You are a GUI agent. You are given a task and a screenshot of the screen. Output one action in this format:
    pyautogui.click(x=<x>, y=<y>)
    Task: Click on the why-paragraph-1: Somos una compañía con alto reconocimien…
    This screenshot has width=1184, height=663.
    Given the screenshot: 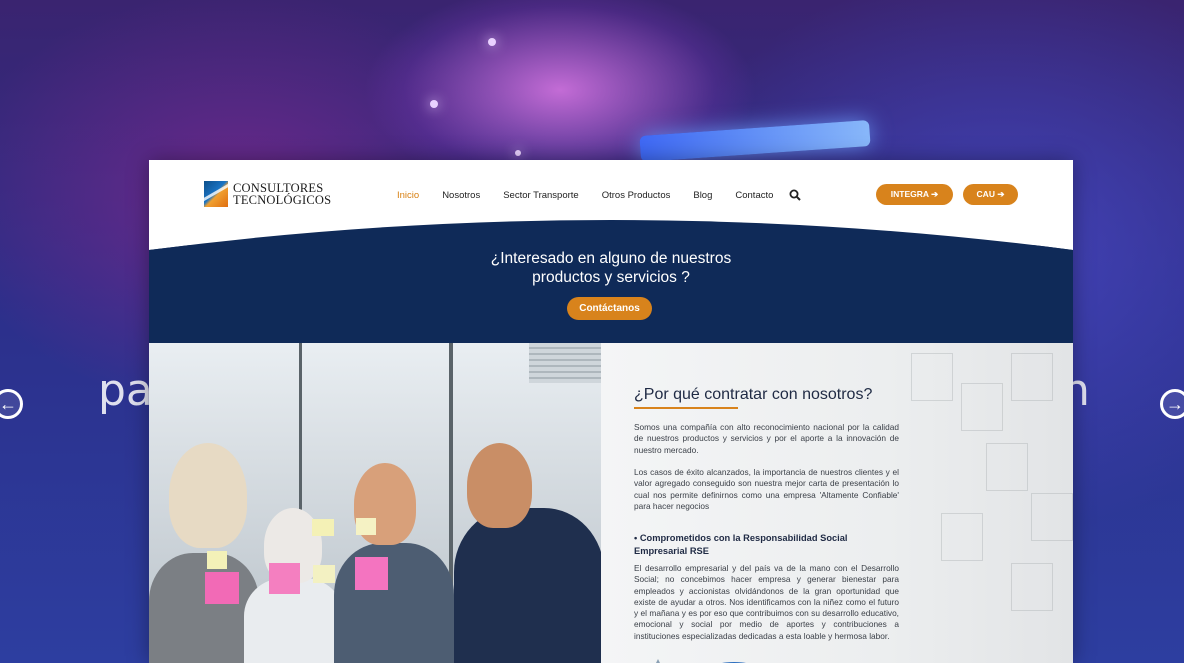 What is the action you would take?
    pyautogui.click(x=766, y=438)
    